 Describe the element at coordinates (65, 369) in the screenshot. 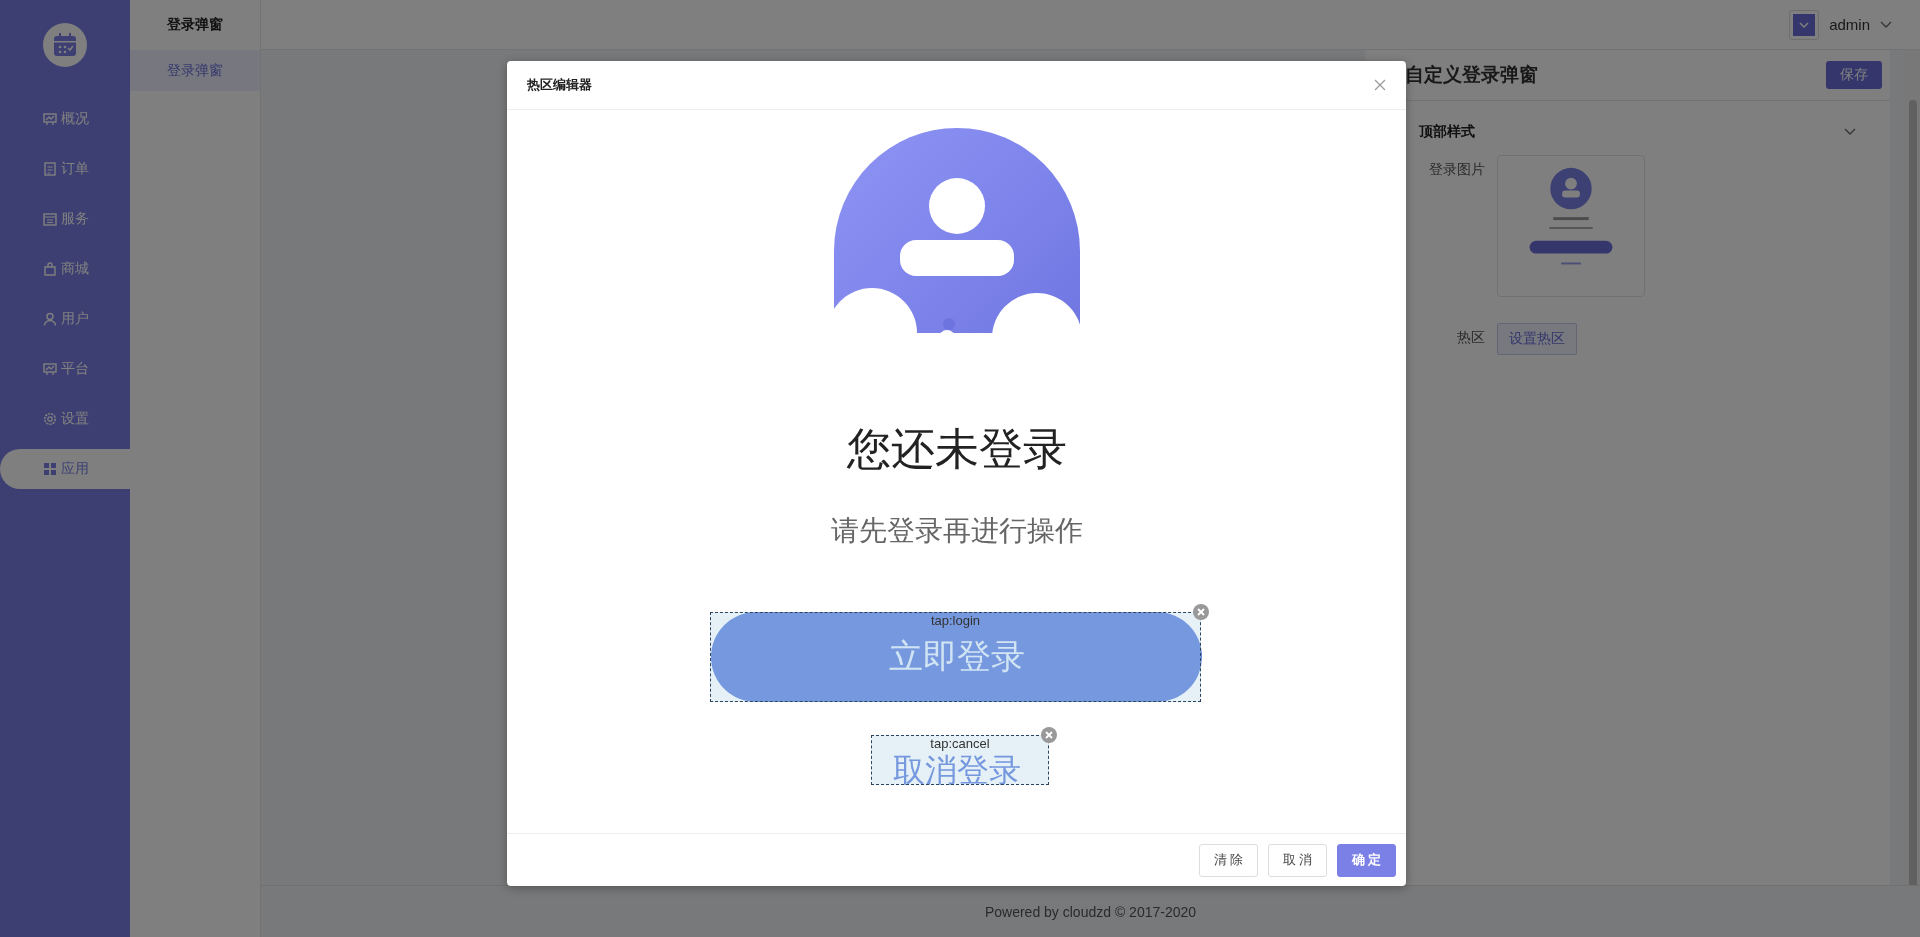

I see `sidebar-item: 平台` at that location.